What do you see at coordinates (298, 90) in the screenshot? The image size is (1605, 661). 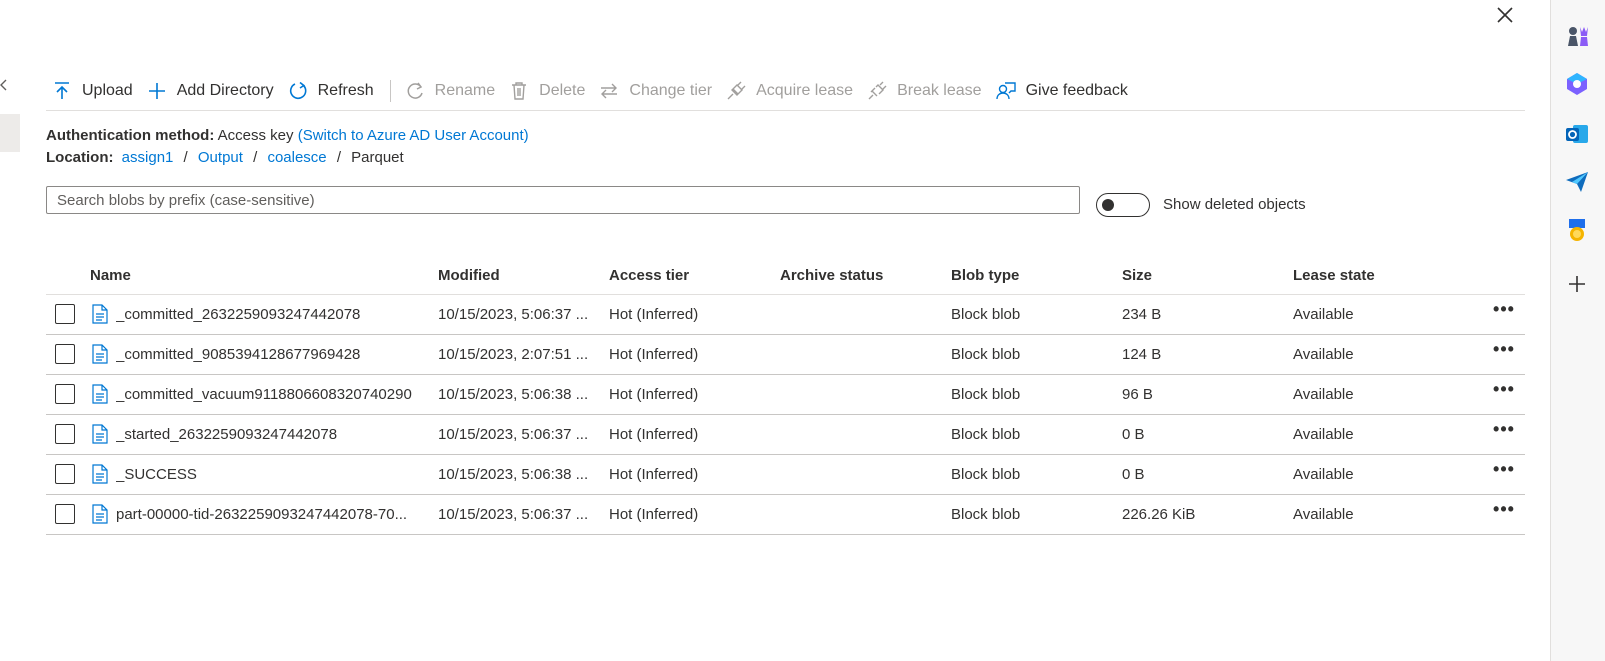 I see `refresh-icon` at bounding box center [298, 90].